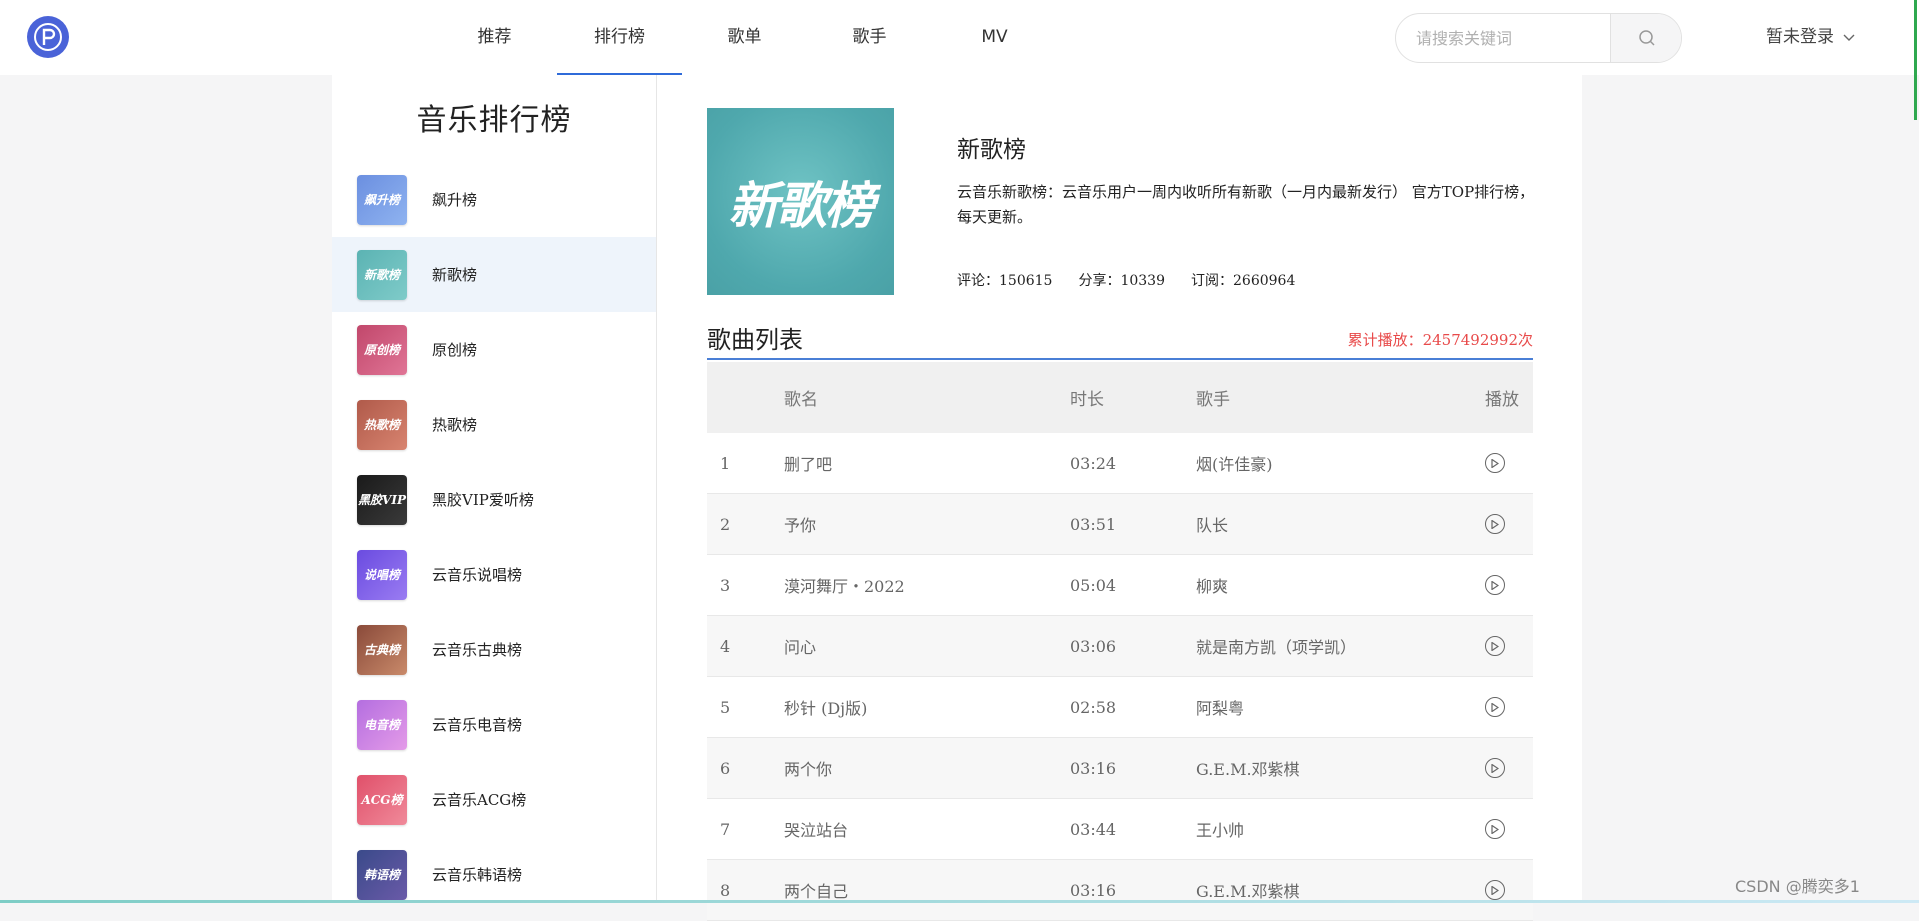  Describe the element at coordinates (1120, 340) in the screenshot. I see `song-list-header: 歌曲列表 累计播放：2457492992次` at that location.